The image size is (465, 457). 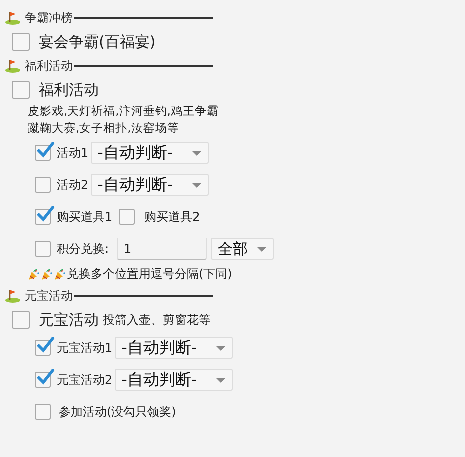 What do you see at coordinates (117, 412) in the screenshot?
I see `checkbox-label: 参加活动(没勾只领奖)` at bounding box center [117, 412].